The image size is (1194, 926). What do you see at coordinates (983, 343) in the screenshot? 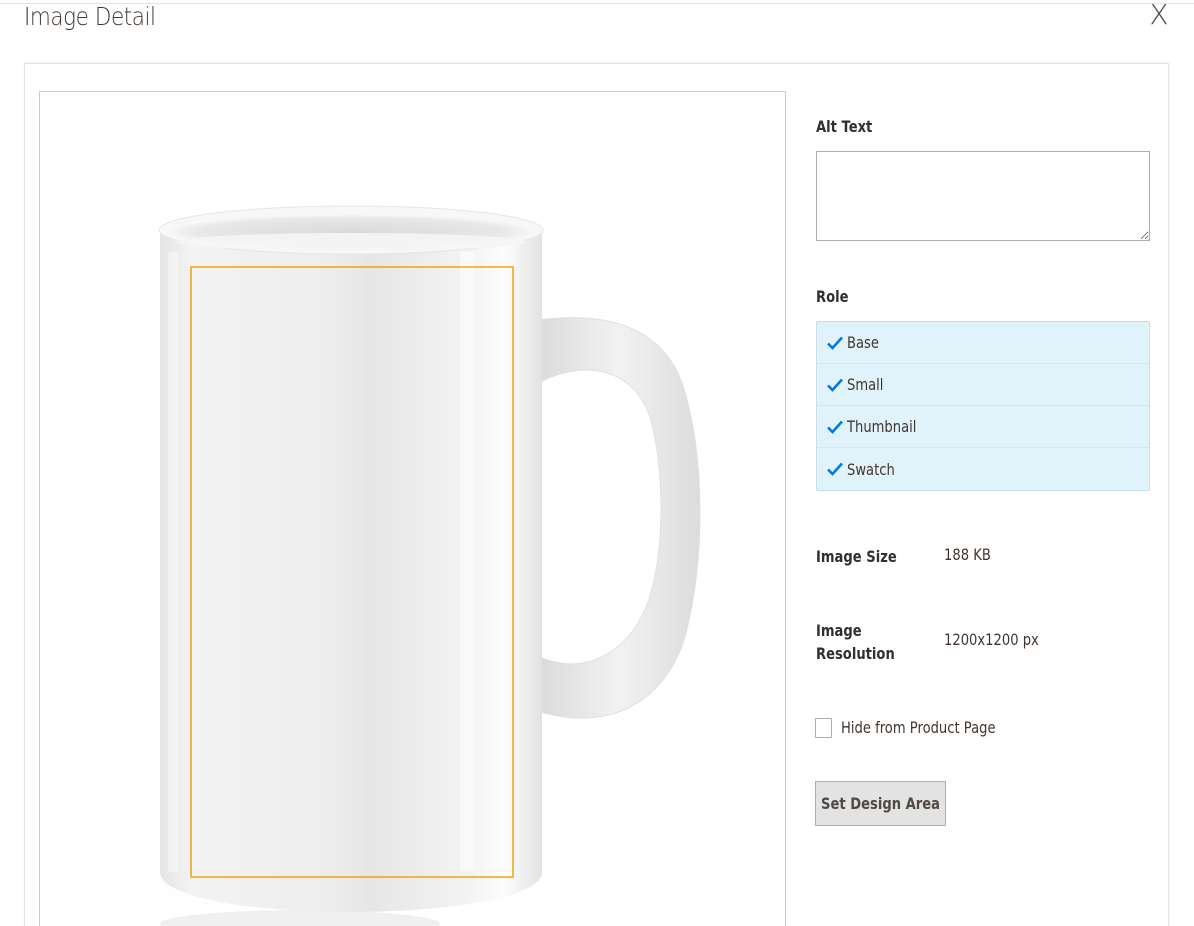
I see `role-option-base: Base` at bounding box center [983, 343].